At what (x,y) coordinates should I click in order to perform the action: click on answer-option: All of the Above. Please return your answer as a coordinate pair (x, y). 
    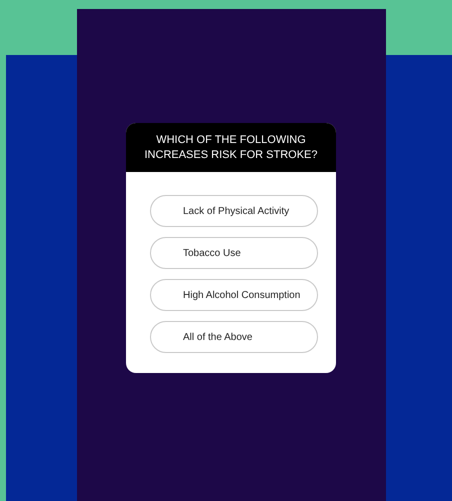
    Looking at the image, I should click on (234, 337).